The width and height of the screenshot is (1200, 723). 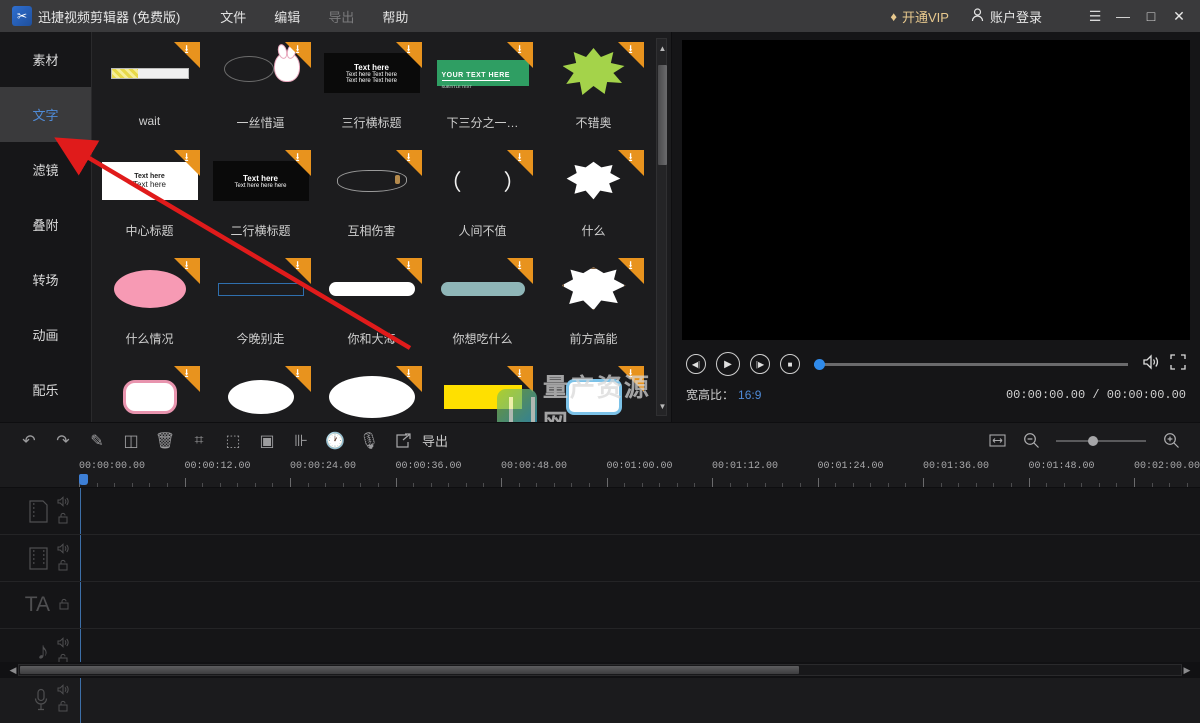 What do you see at coordinates (301, 441) in the screenshot?
I see `audio-levels-icon: ⊪` at bounding box center [301, 441].